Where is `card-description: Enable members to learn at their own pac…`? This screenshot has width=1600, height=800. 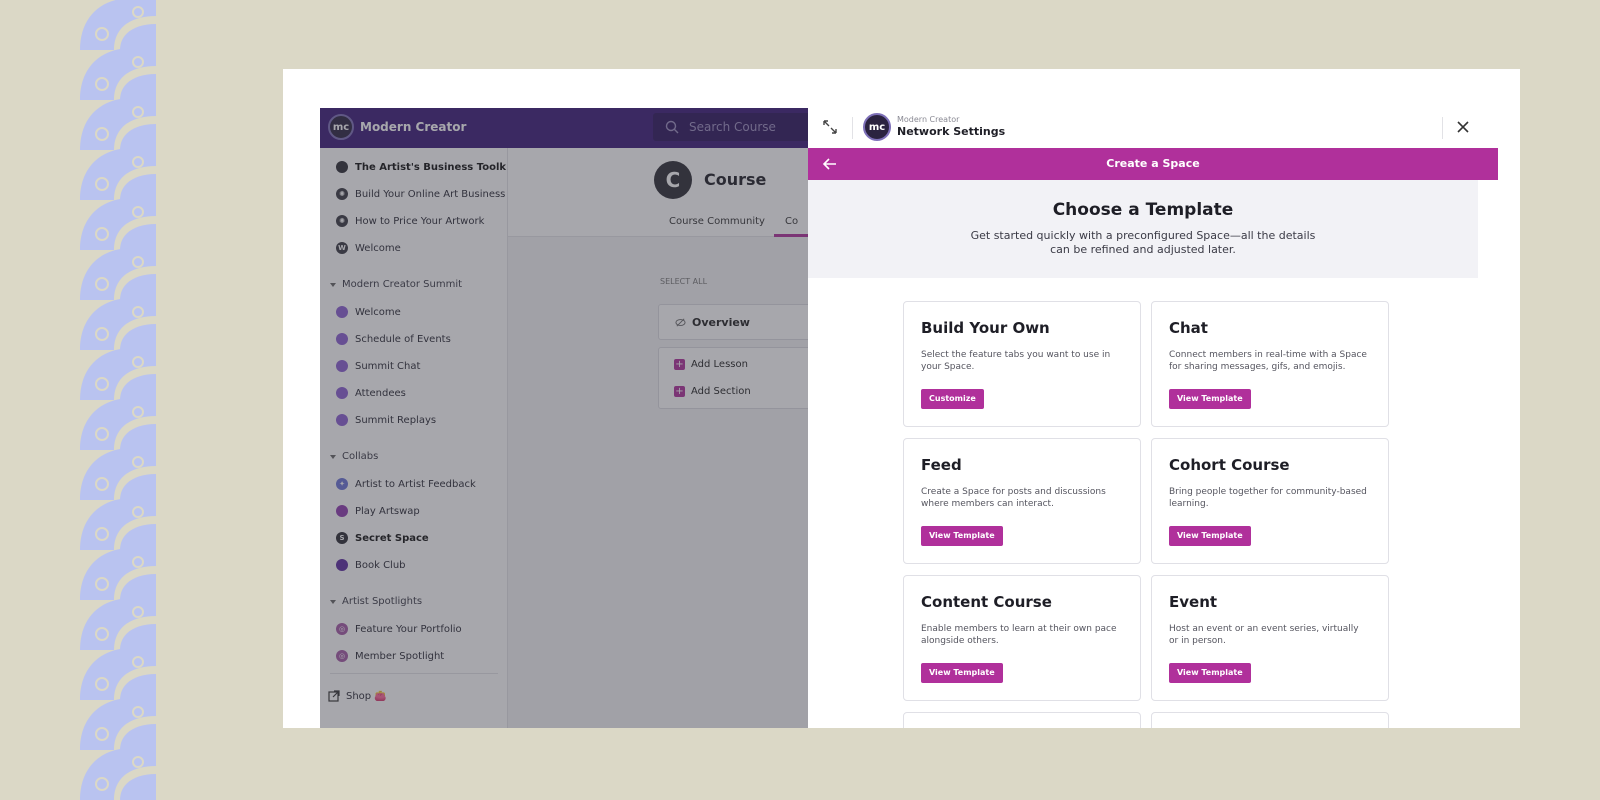 card-description: Enable members to learn at their own pac… is located at coordinates (1019, 635).